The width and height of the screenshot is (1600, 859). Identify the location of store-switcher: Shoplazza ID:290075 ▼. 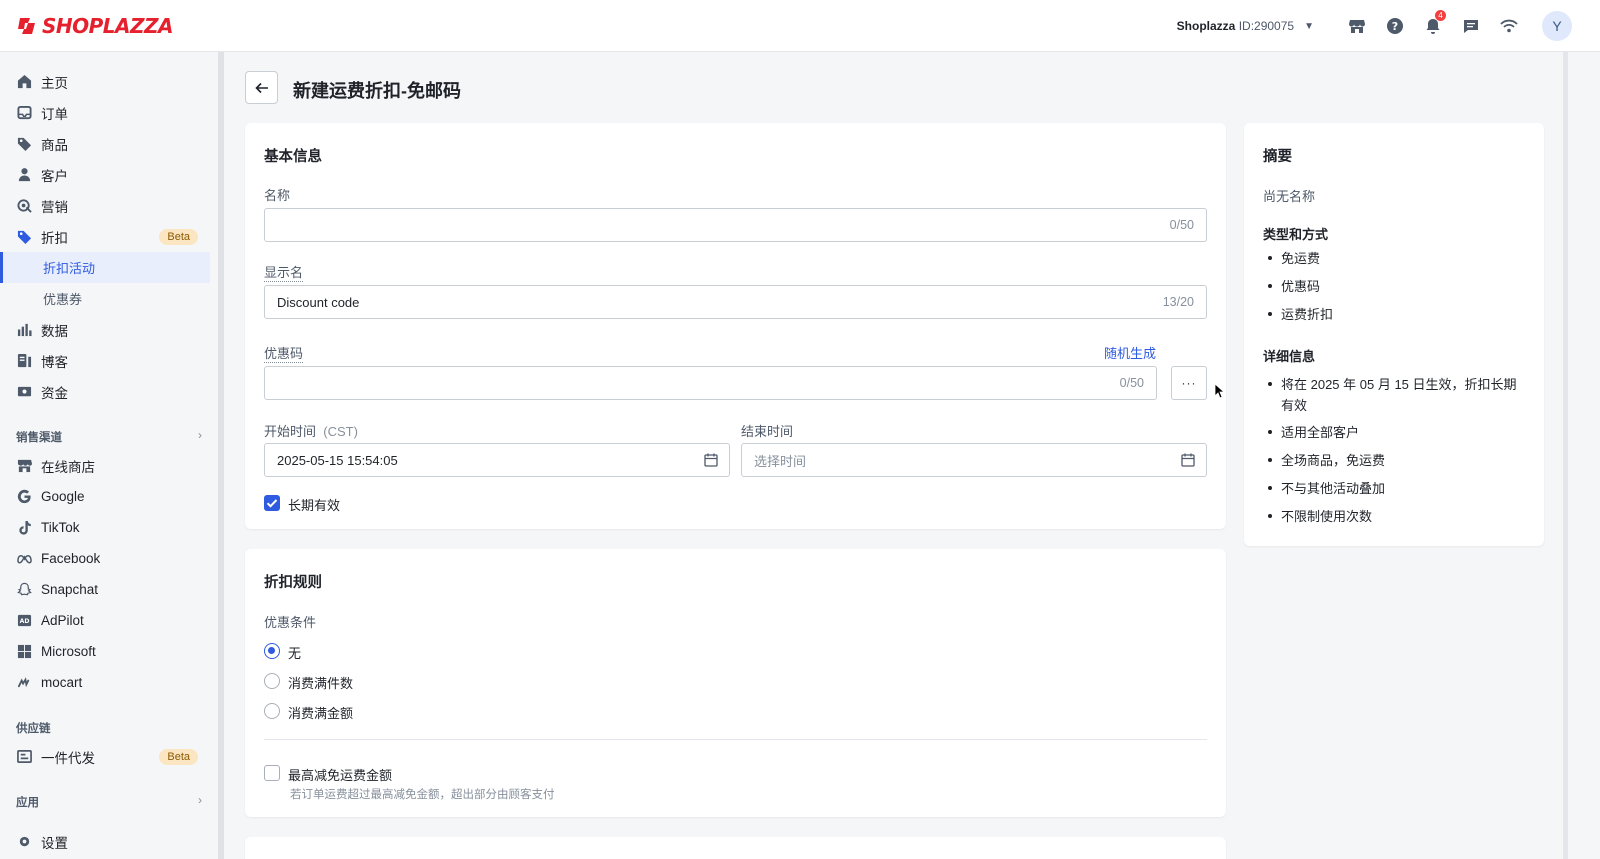
(1245, 26).